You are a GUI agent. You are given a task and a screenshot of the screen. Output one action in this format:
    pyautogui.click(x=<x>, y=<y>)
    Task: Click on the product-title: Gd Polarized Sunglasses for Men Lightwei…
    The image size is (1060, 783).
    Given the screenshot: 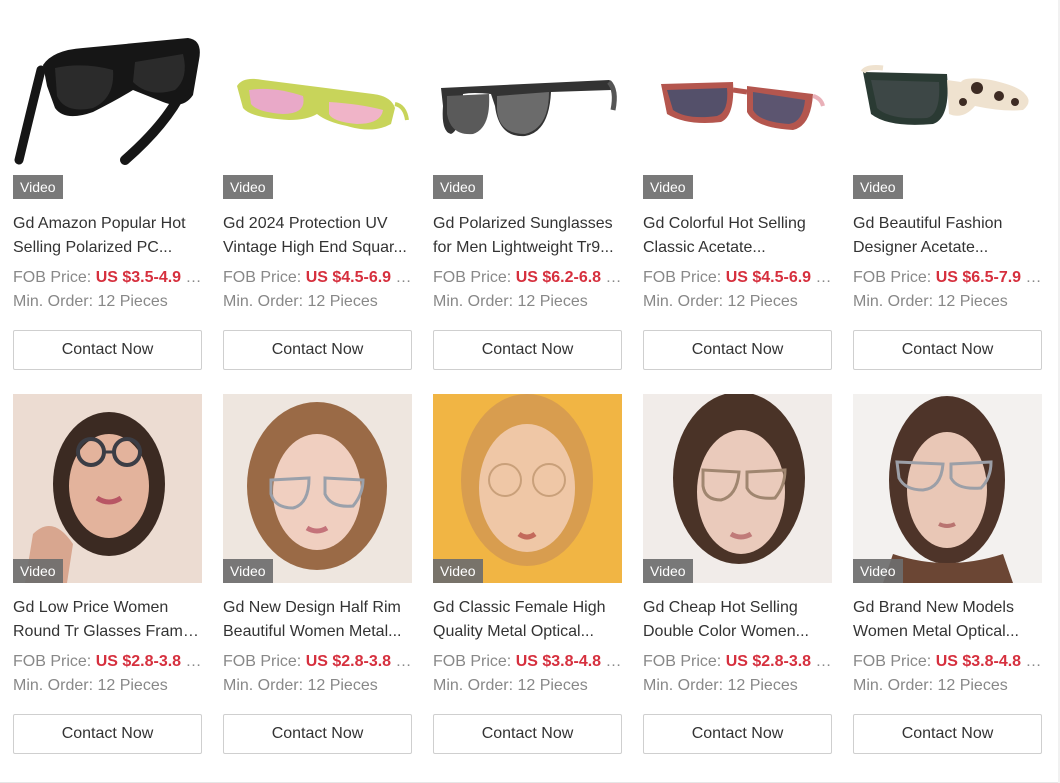 What is the action you would take?
    pyautogui.click(x=527, y=236)
    